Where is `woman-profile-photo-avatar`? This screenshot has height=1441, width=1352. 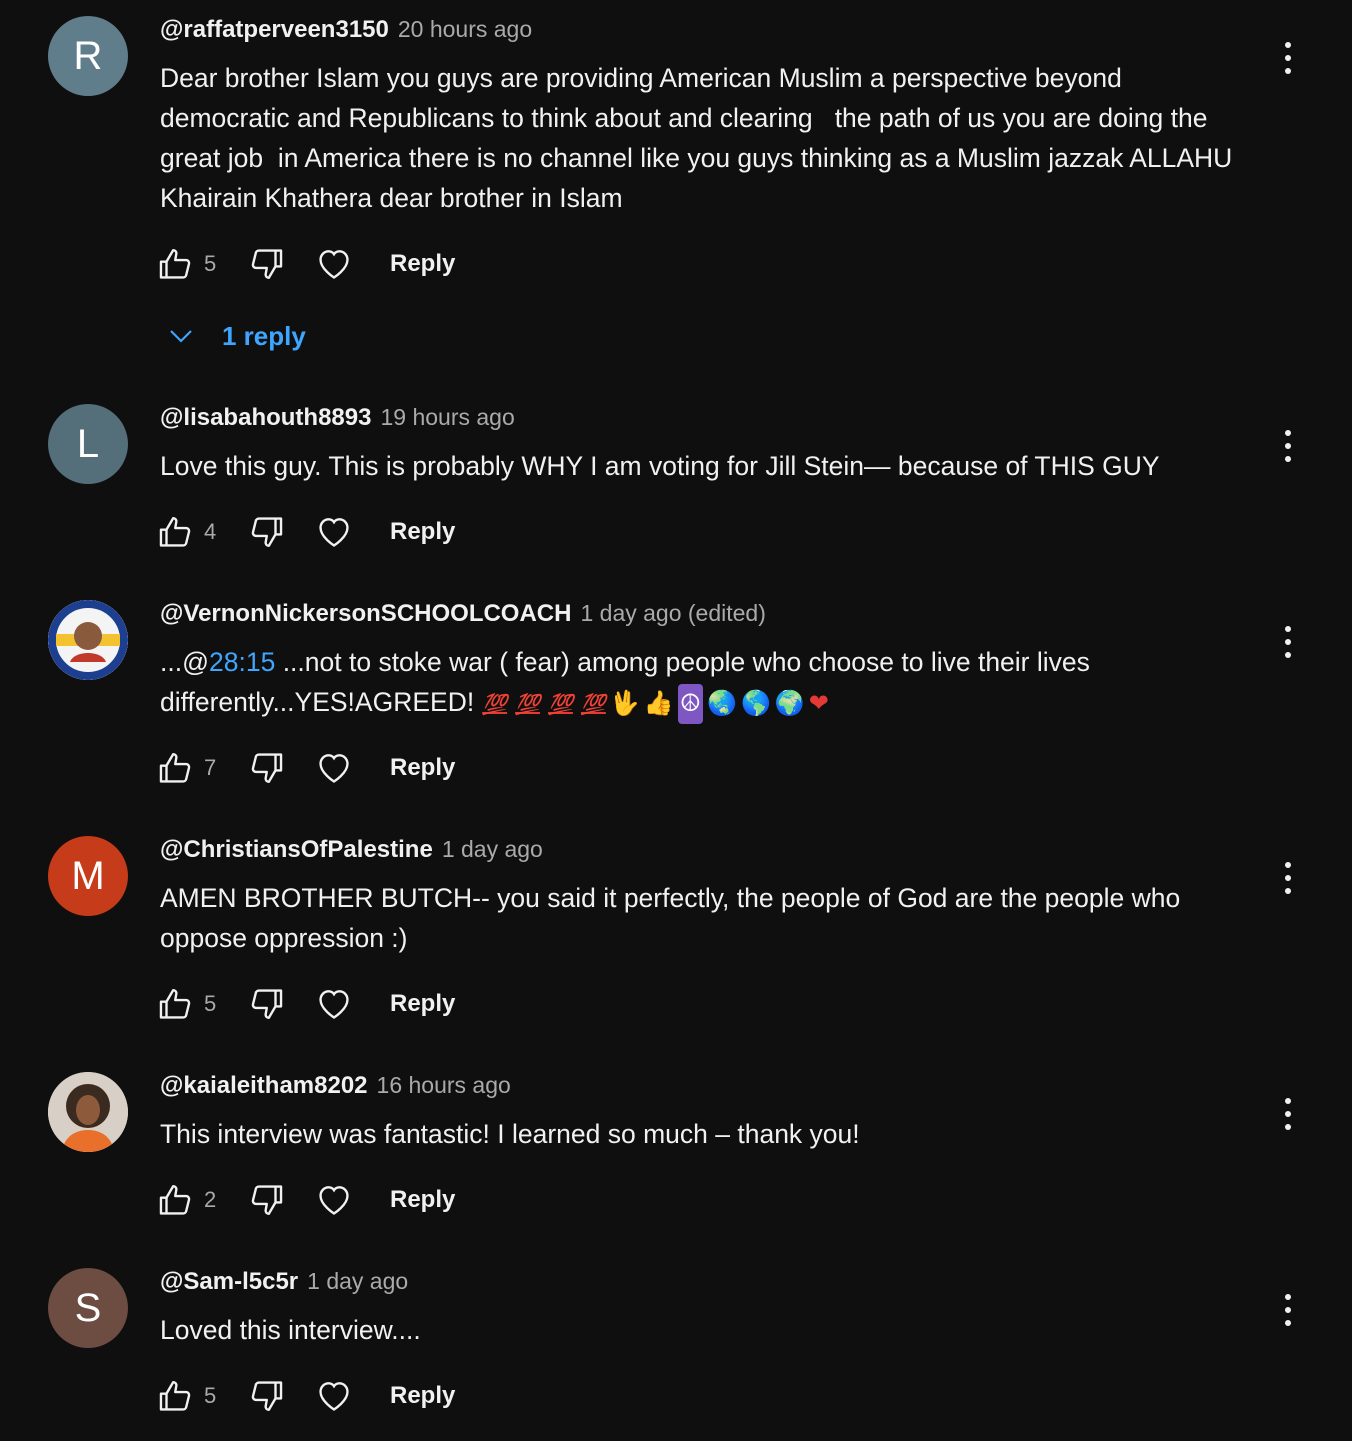 woman-profile-photo-avatar is located at coordinates (88, 1112).